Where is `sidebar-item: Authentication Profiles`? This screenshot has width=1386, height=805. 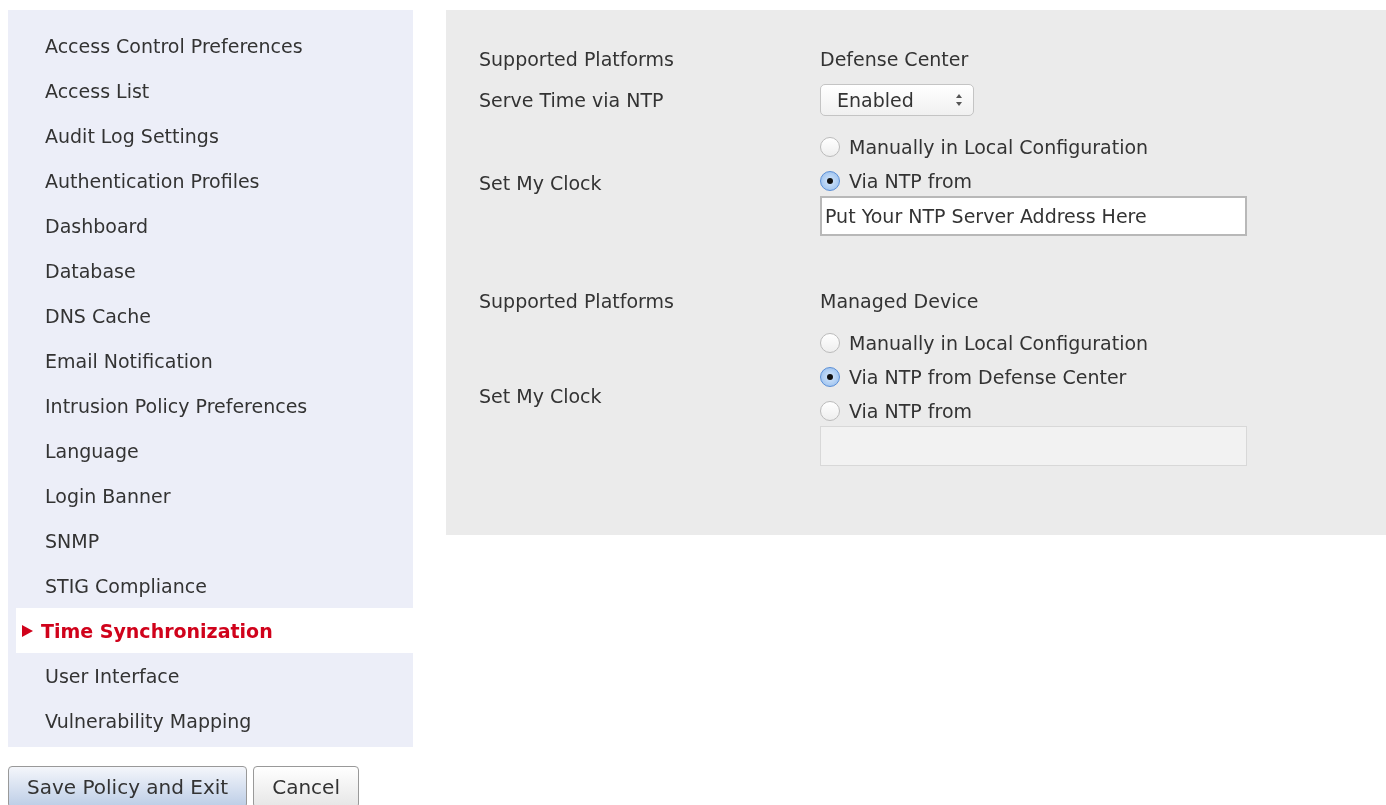 sidebar-item: Authentication Profiles is located at coordinates (210, 180).